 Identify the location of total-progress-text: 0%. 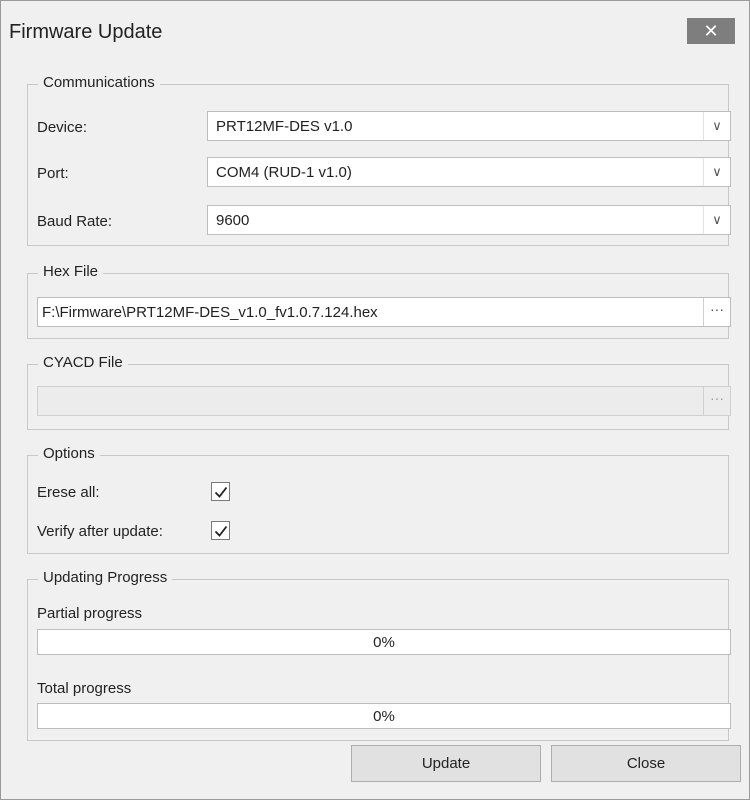
(384, 716).